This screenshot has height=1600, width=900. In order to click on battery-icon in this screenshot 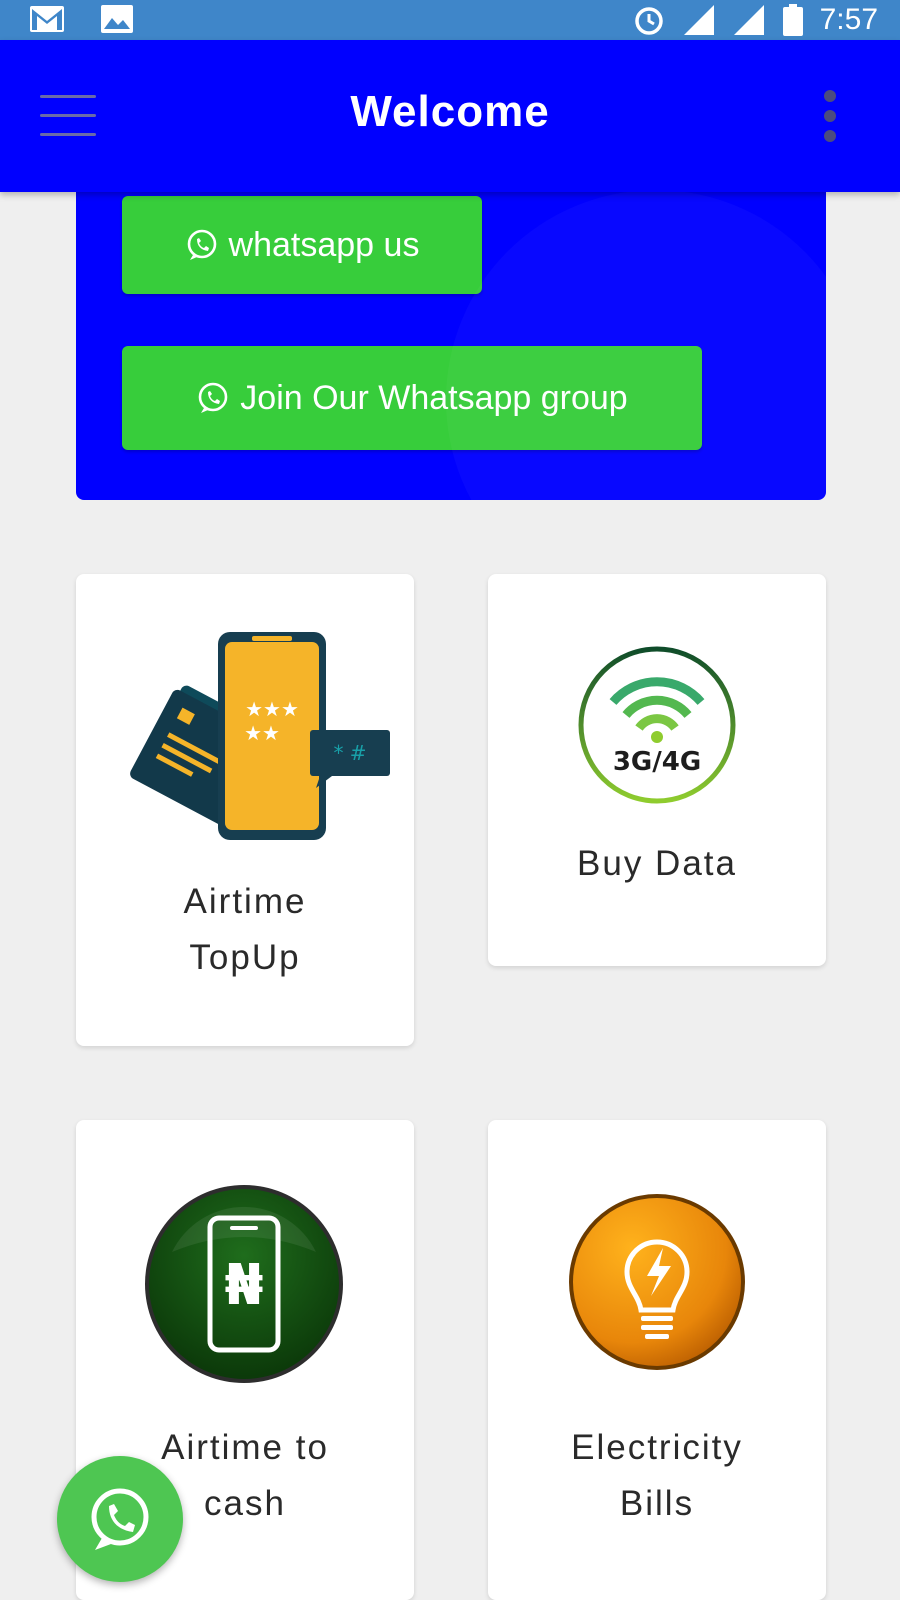, I will do `click(792, 20)`.